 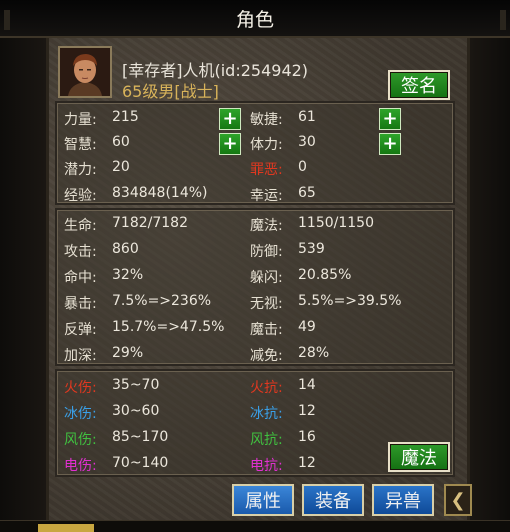 I want to click on magic-button: 魔法, so click(x=419, y=457).